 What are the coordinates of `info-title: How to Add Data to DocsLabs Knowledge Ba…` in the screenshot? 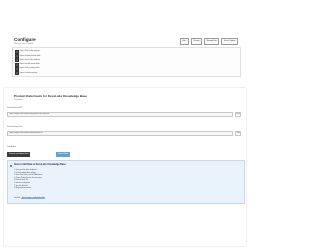 It's located at (40, 164).